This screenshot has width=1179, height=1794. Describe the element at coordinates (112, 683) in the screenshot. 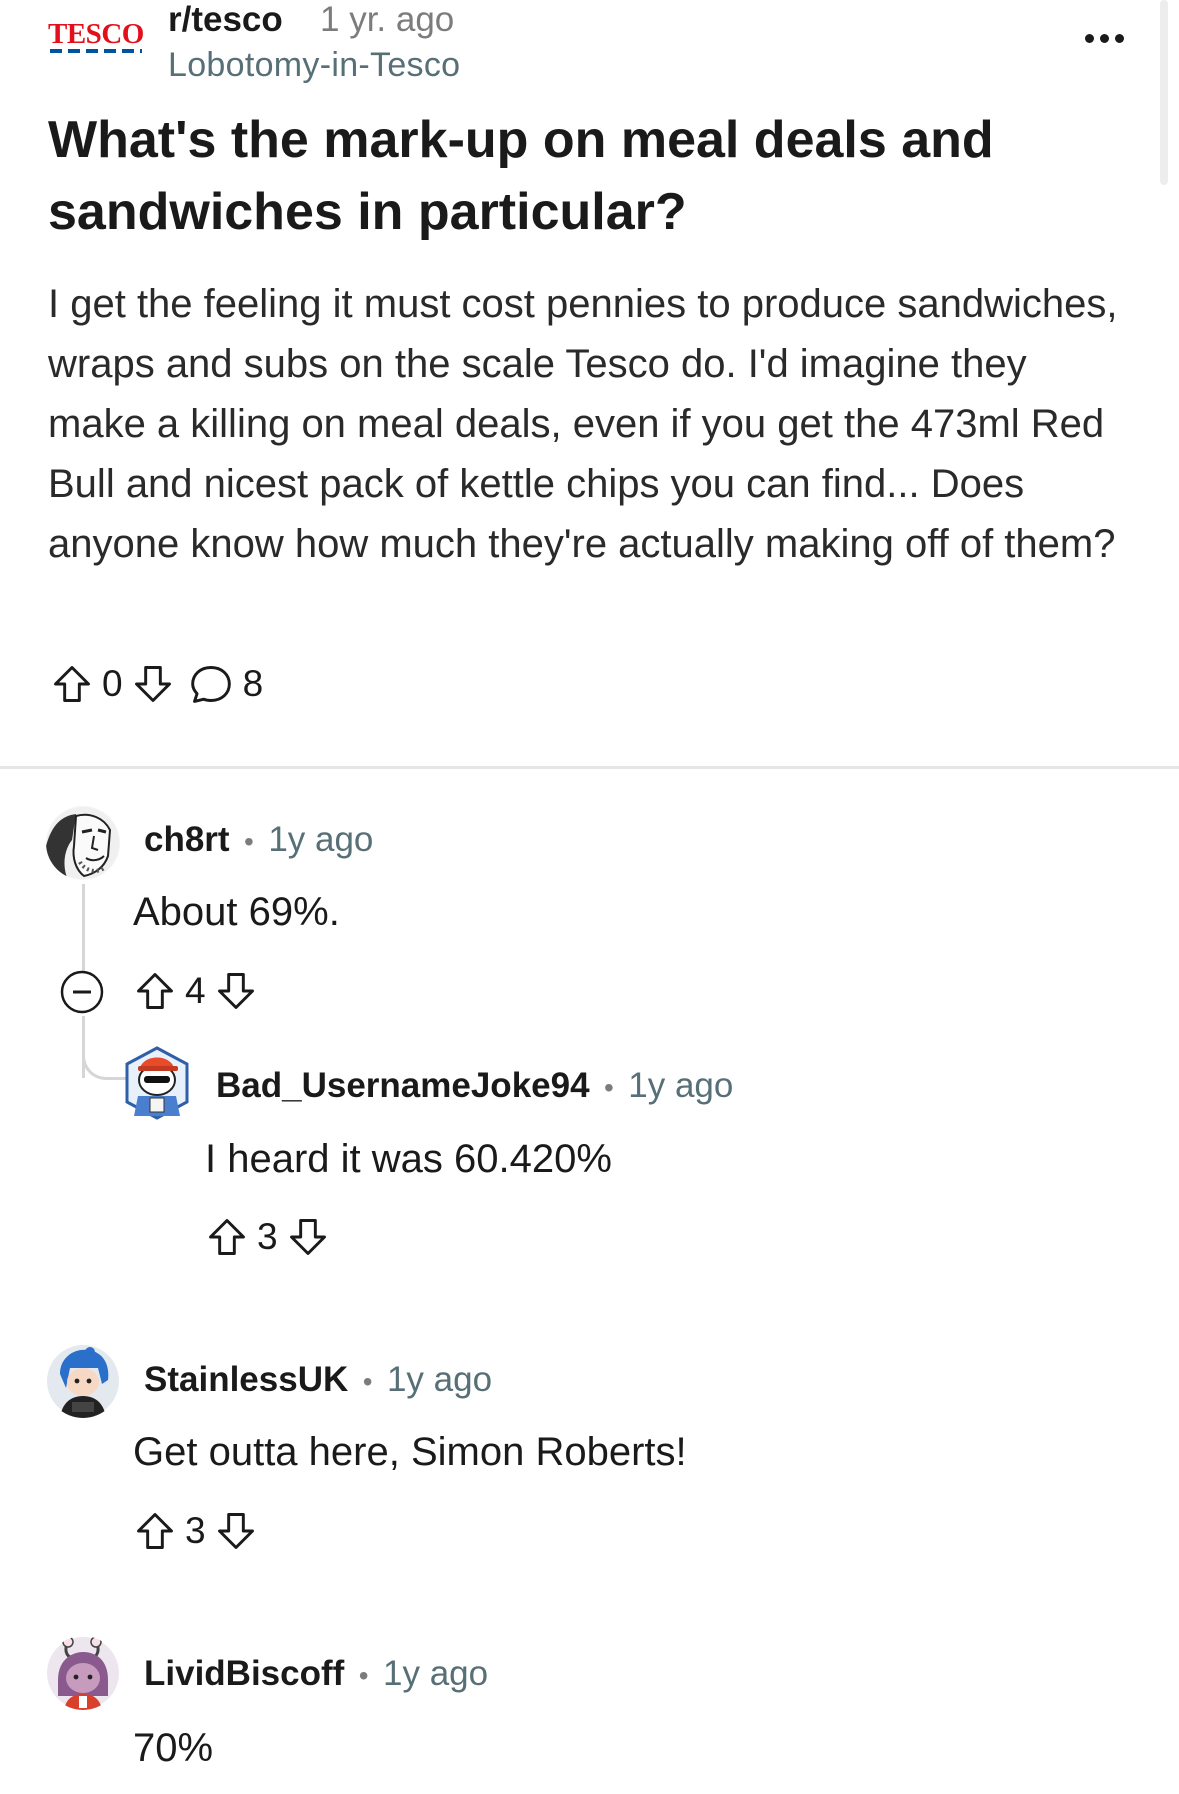

I see `post-vote-count: 0` at that location.